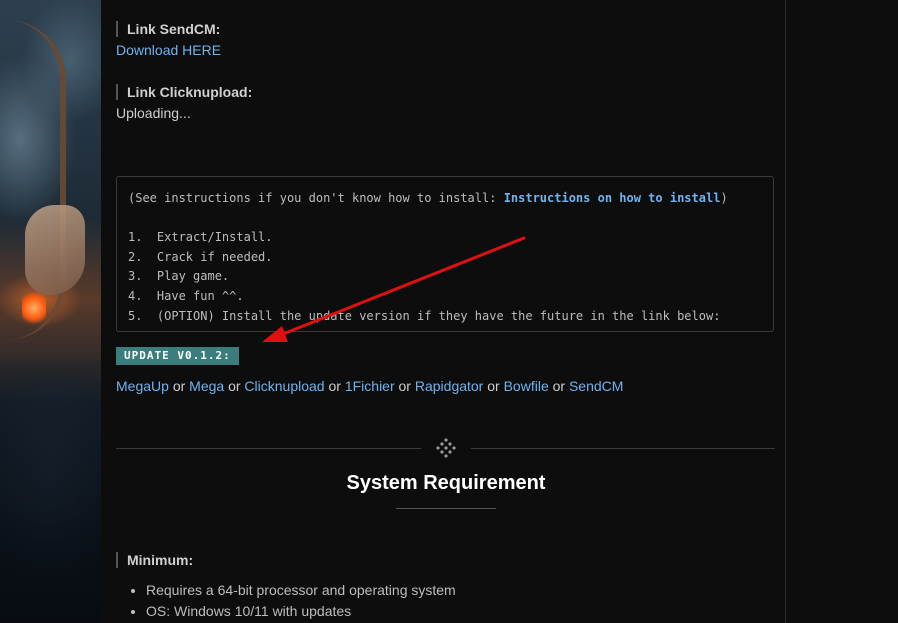  I want to click on mirror-link-rapidgator: Rapidgator, so click(449, 386).